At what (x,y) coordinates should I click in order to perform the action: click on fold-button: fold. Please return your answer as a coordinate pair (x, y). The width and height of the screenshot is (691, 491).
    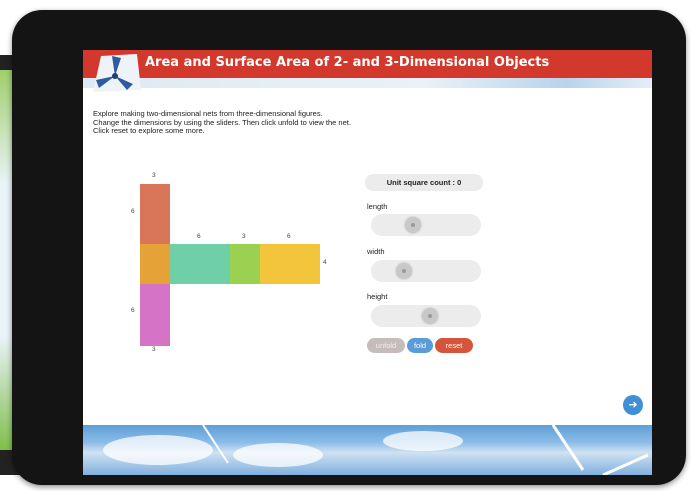
    Looking at the image, I should click on (420, 345).